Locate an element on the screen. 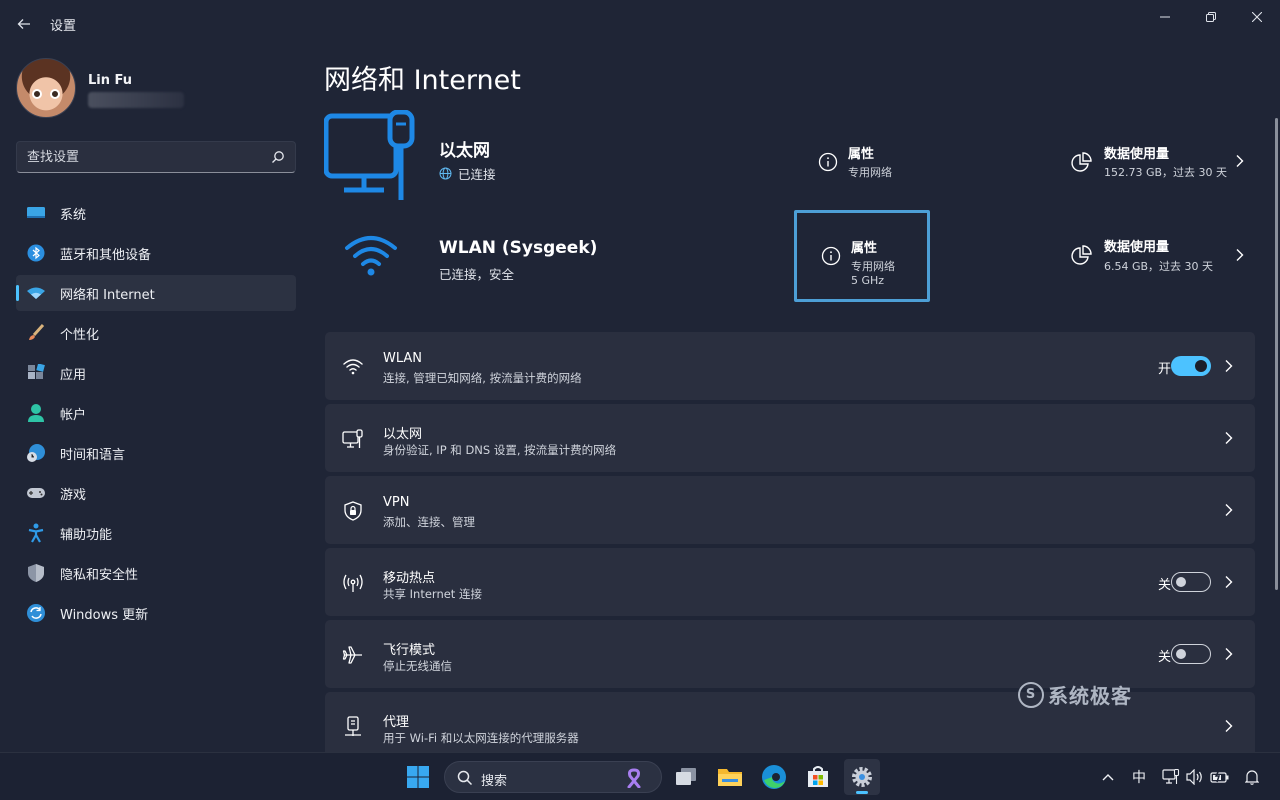 This screenshot has height=800, width=1280. edge-button is located at coordinates (774, 777).